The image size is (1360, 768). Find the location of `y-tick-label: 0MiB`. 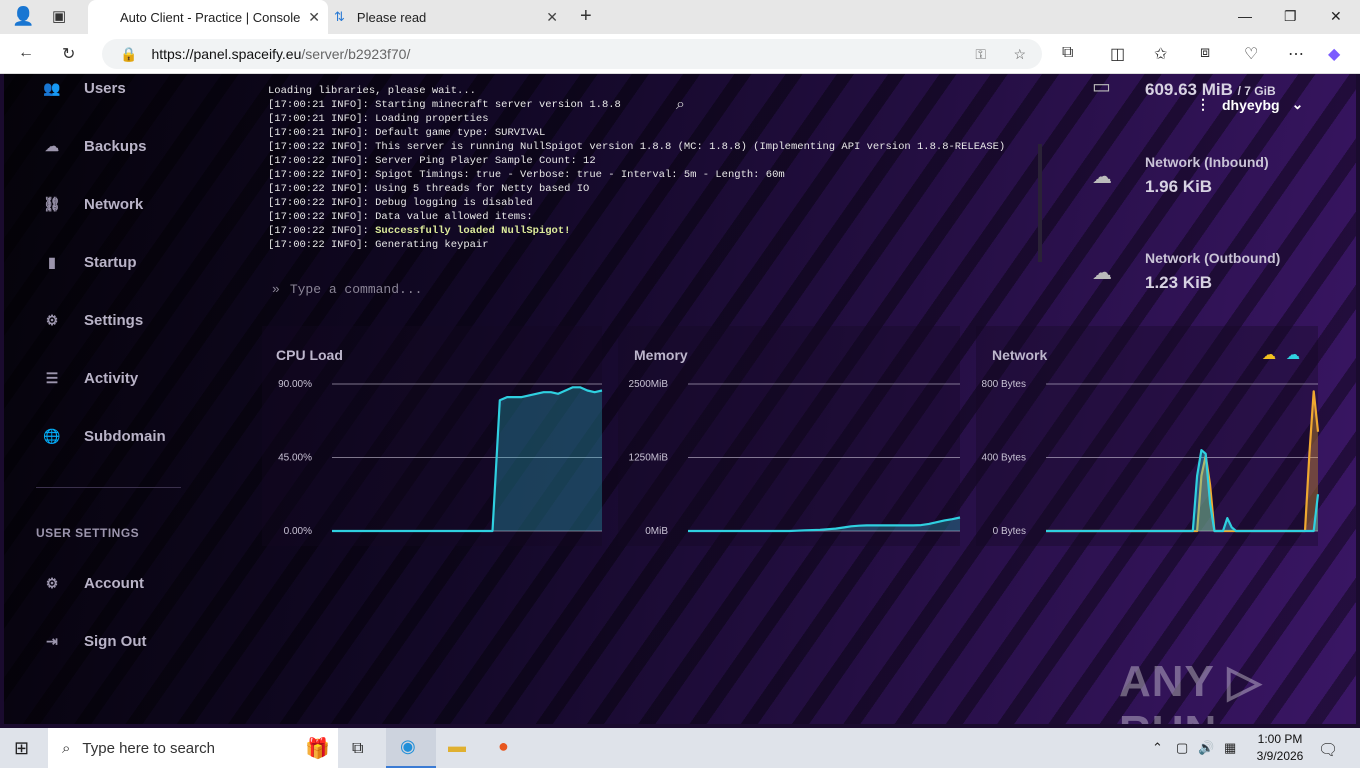

y-tick-label: 0MiB is located at coordinates (656, 531).